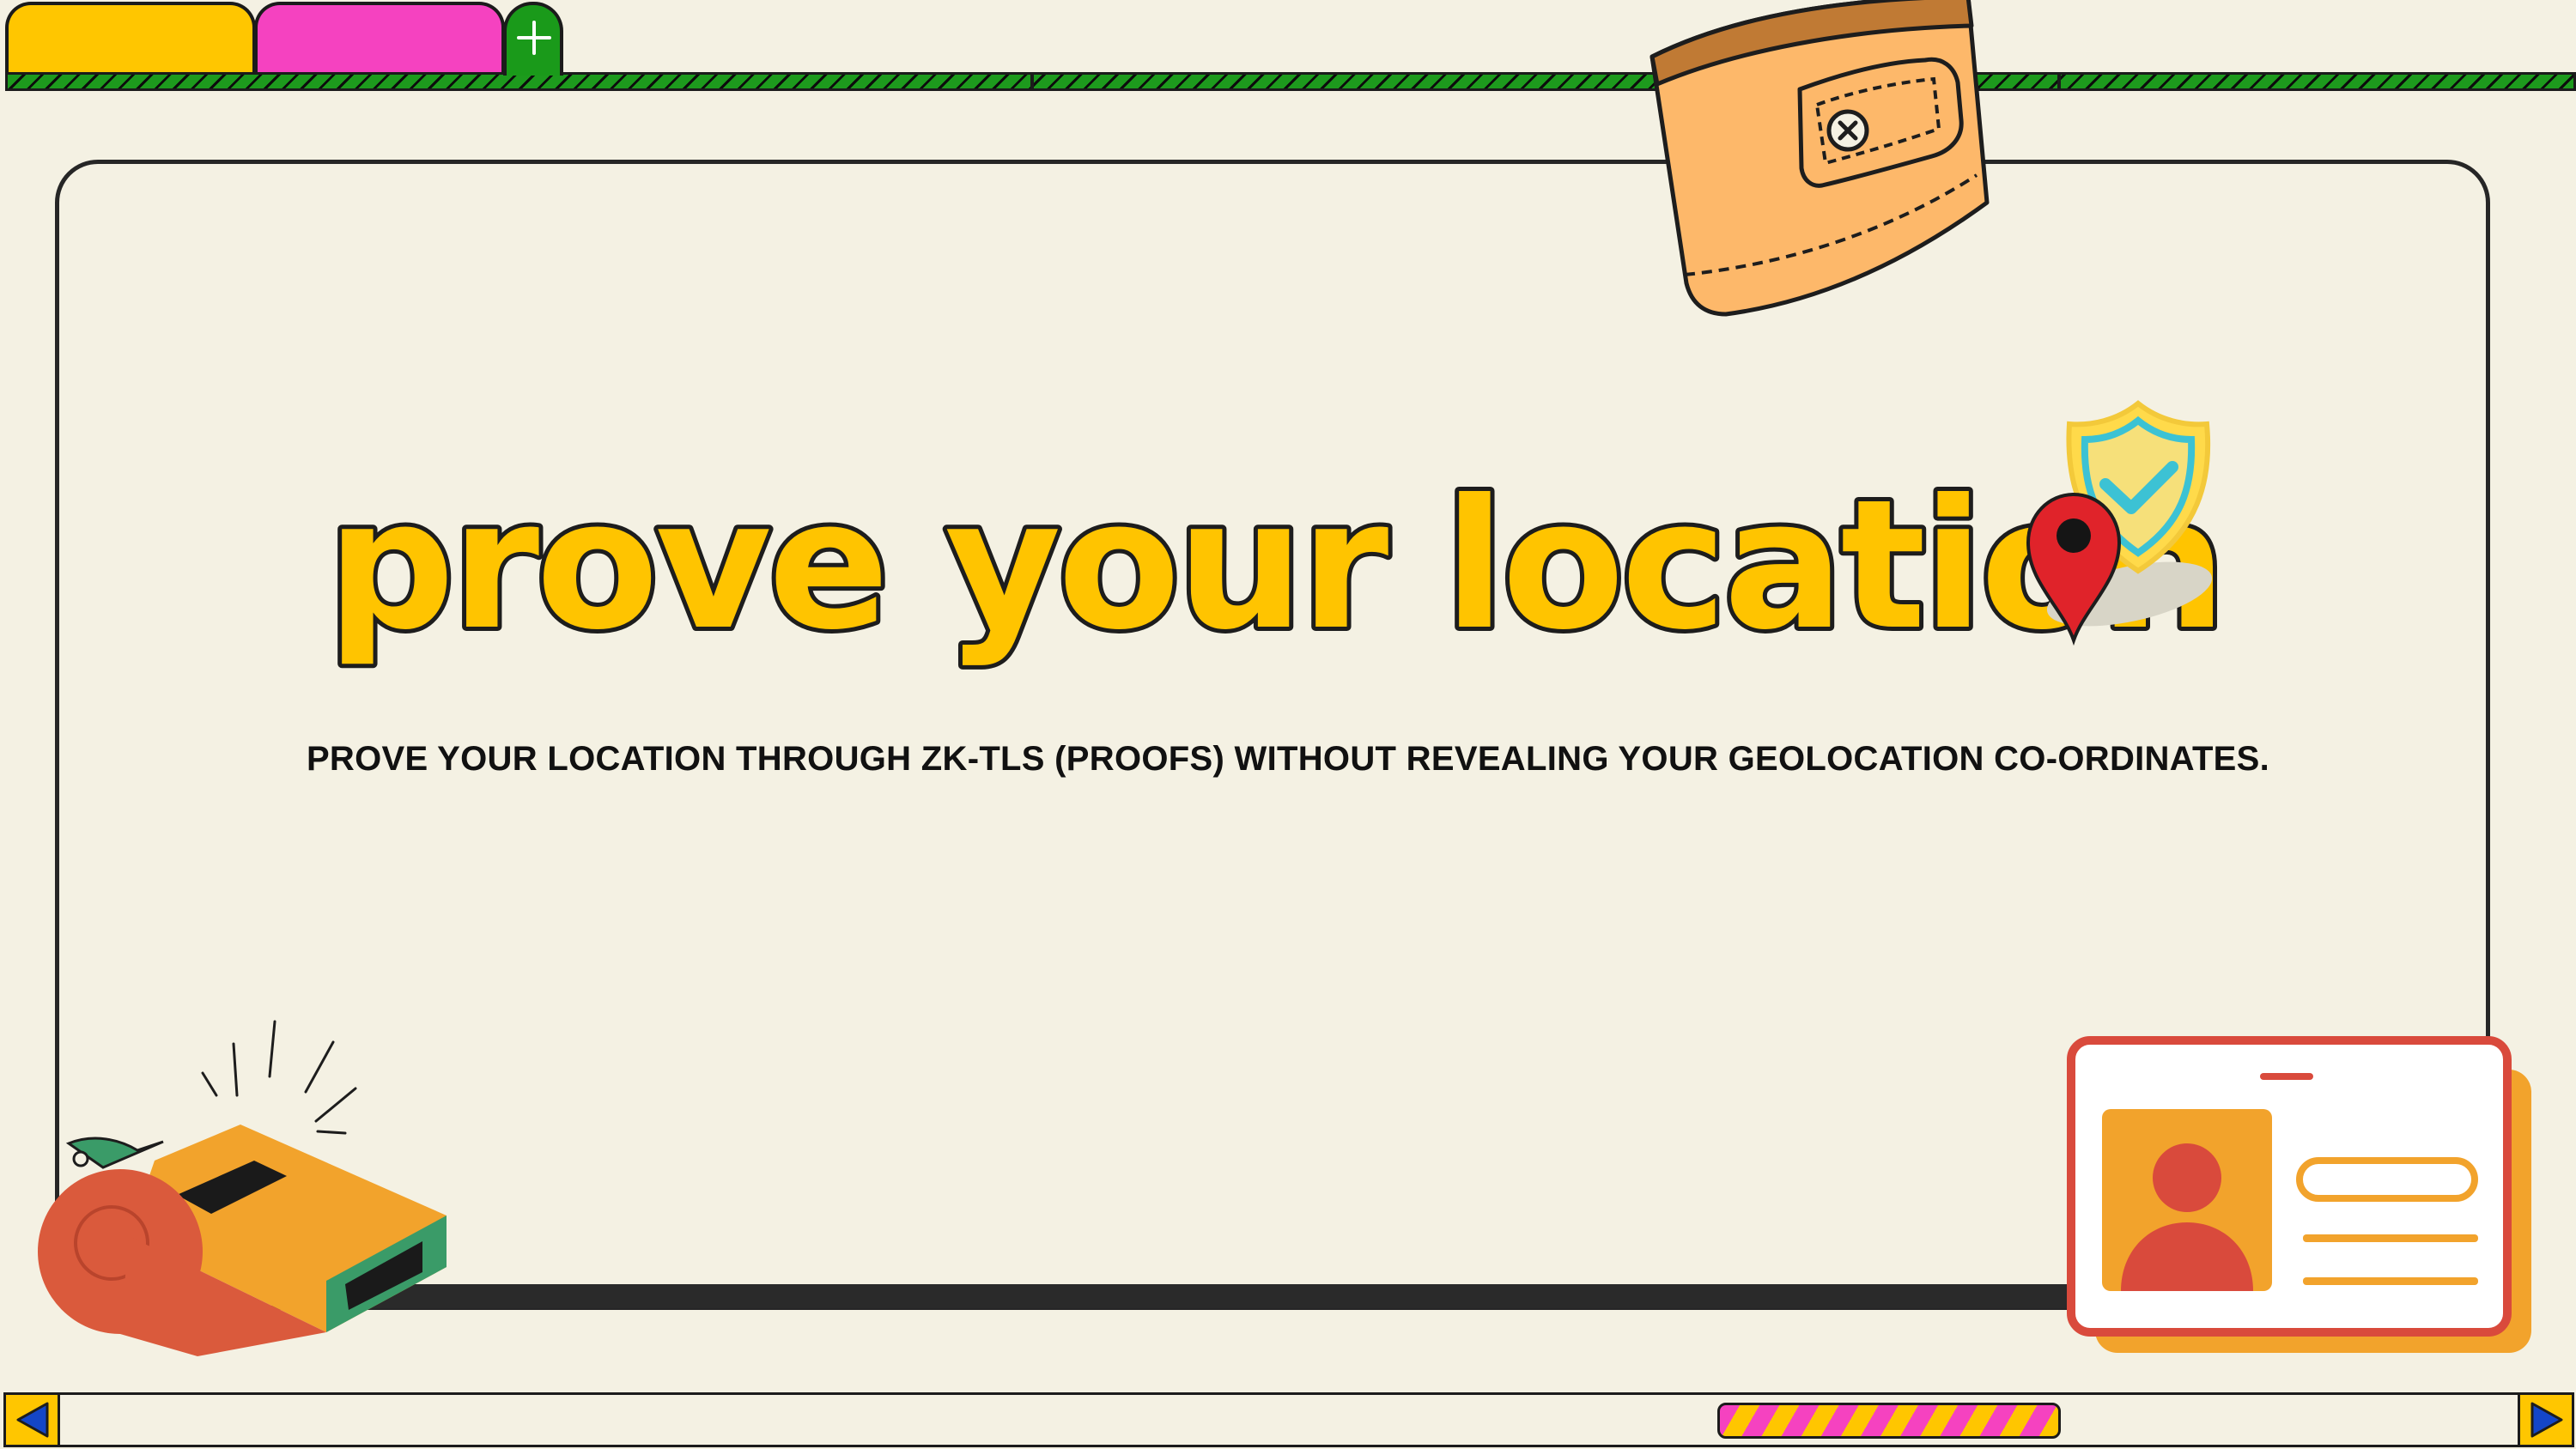 The height and width of the screenshot is (1449, 2576). Describe the element at coordinates (242, 1188) in the screenshot. I see `whistle-icon` at that location.